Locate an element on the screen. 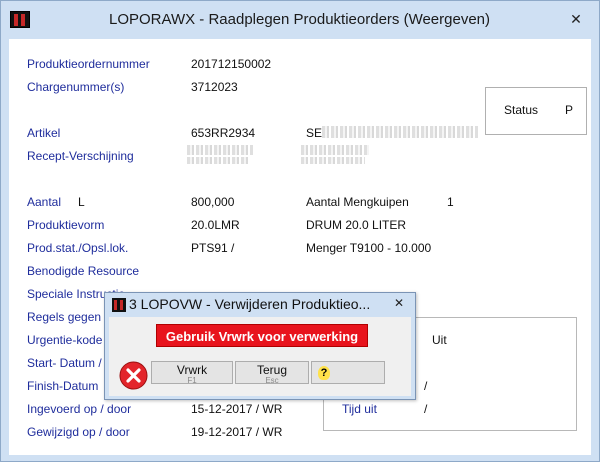 This screenshot has height=462, width=600. charge-number-label: Chargenummer(s) is located at coordinates (76, 87).